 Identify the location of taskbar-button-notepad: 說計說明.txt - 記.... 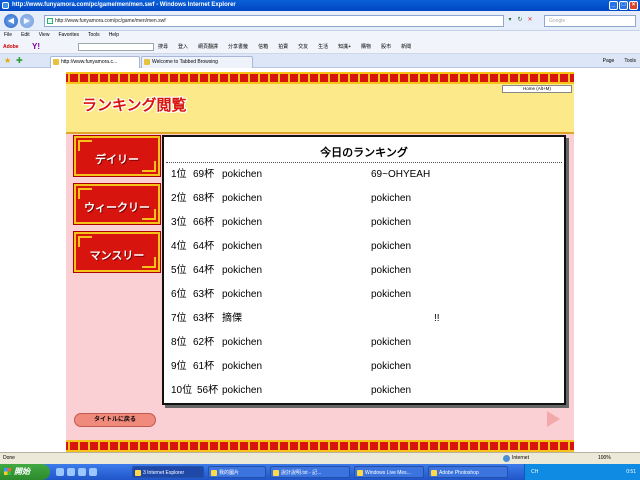
(310, 472).